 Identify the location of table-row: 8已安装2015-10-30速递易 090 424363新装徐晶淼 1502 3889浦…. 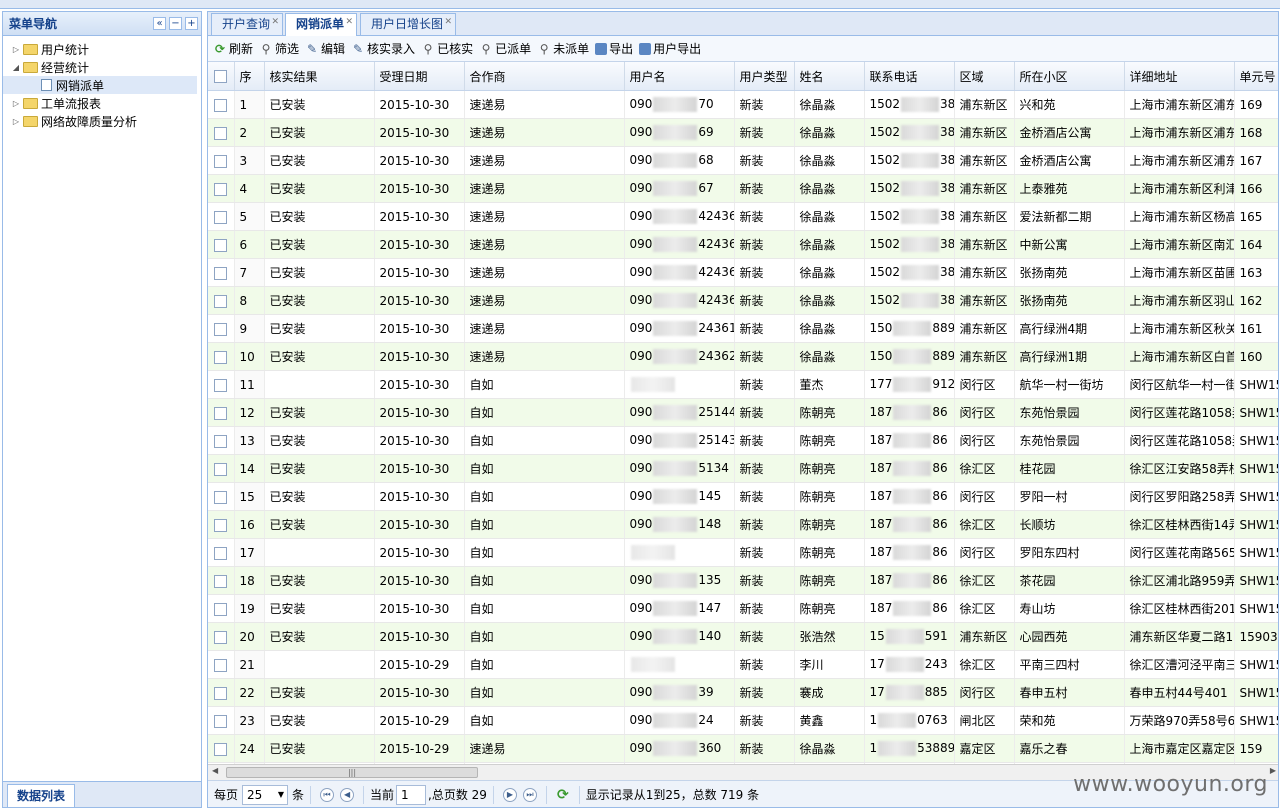
(743, 300).